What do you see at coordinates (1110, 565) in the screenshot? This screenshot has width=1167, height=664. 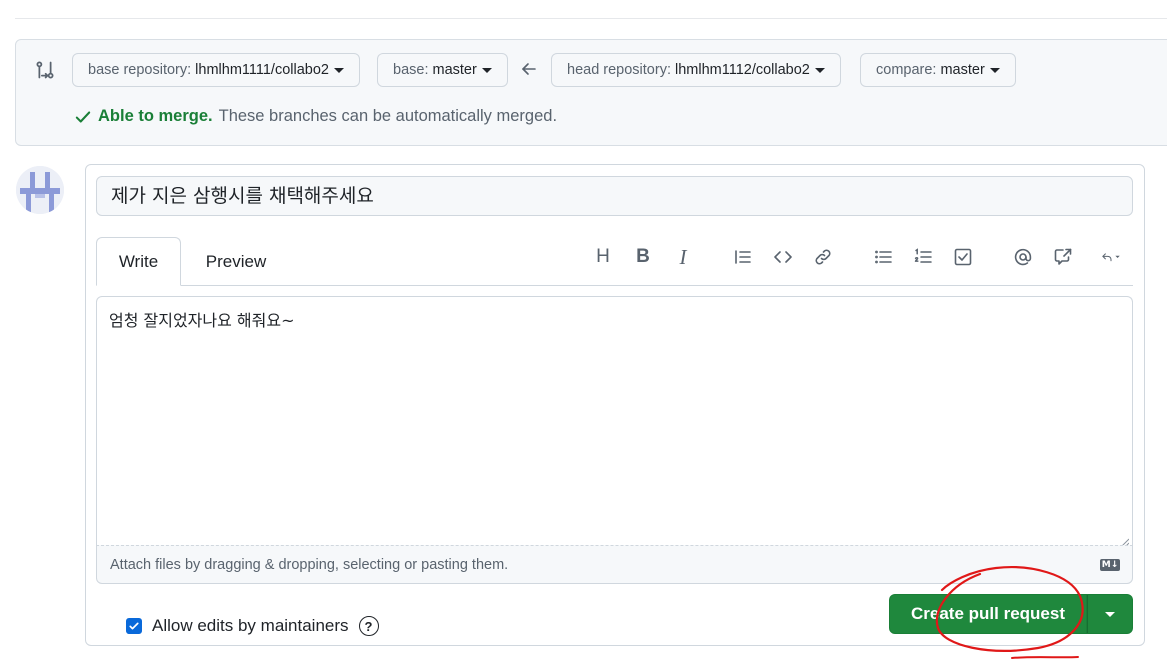 I see `markdown-icon: M↓` at bounding box center [1110, 565].